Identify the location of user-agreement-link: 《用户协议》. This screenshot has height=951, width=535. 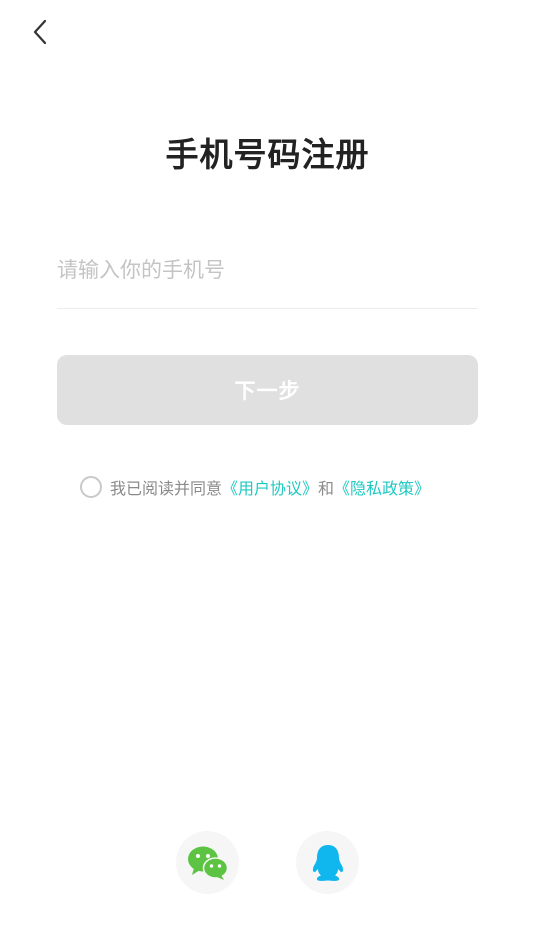
(270, 487).